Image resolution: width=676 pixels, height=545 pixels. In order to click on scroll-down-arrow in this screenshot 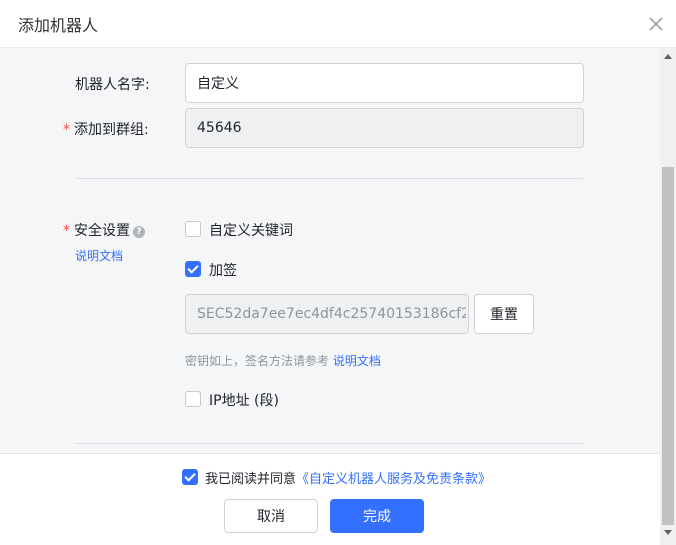, I will do `click(668, 532)`.